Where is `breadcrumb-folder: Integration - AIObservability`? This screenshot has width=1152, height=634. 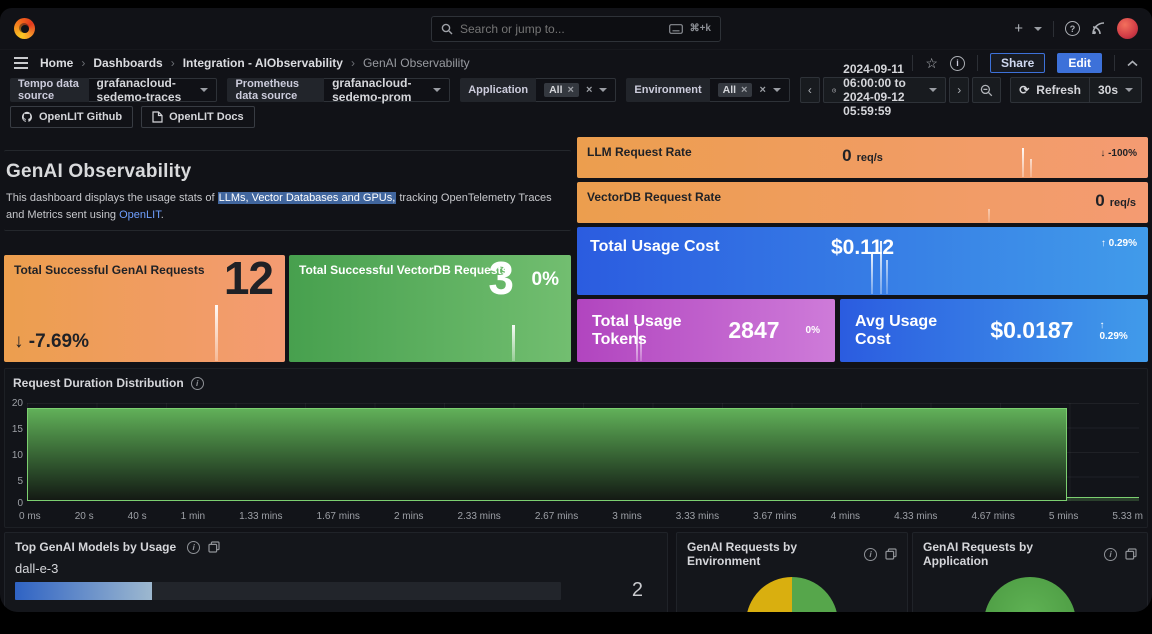
breadcrumb-folder: Integration - AIObservability is located at coordinates (263, 63).